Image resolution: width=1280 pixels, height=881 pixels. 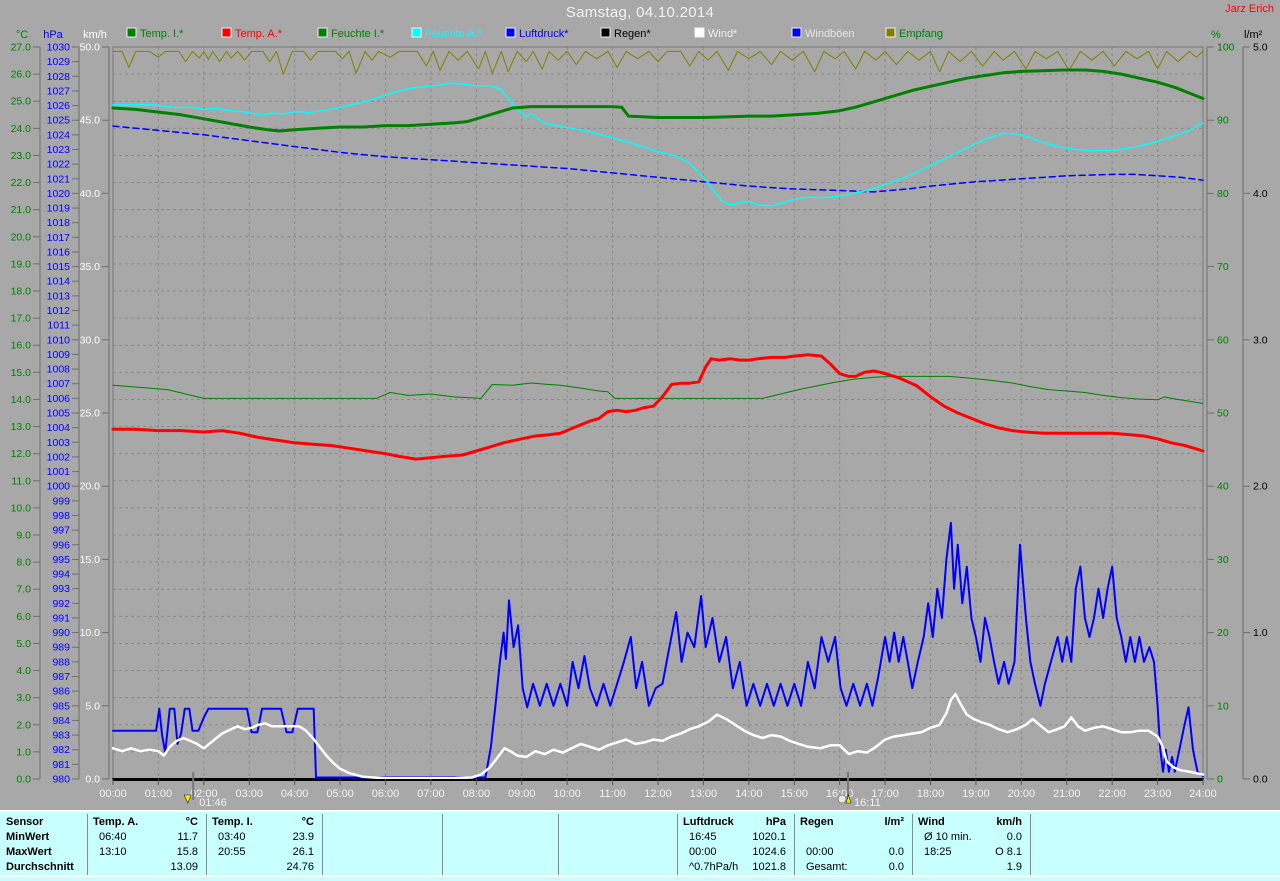 What do you see at coordinates (21, 346) in the screenshot?
I see `y-tick-label-C: 16.0` at bounding box center [21, 346].